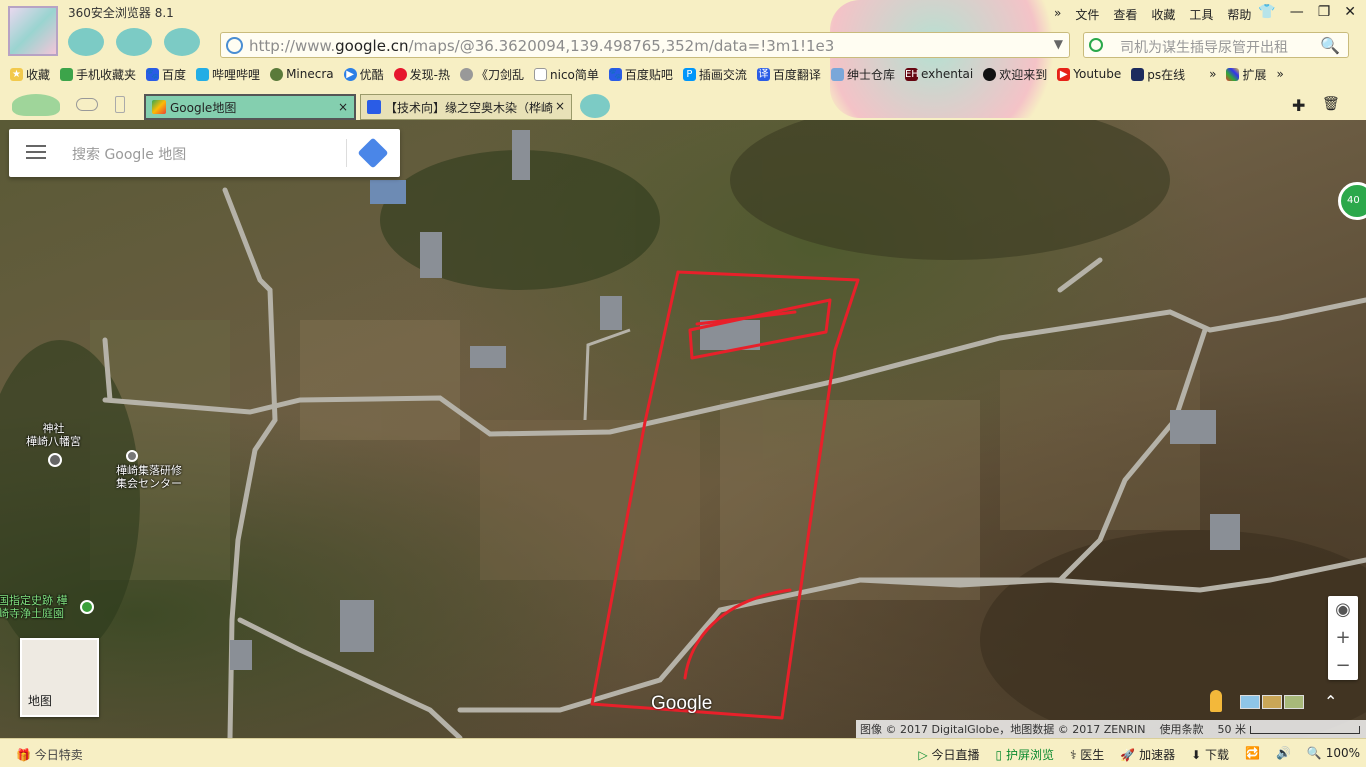 The width and height of the screenshot is (1366, 767). Describe the element at coordinates (763, 74) in the screenshot. I see `translate-icon: 译` at that location.